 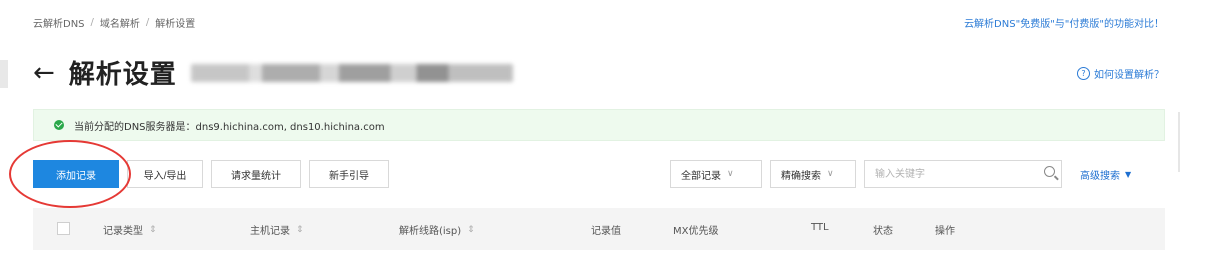 I want to click on caret-down-icon: ▼, so click(x=1128, y=174).